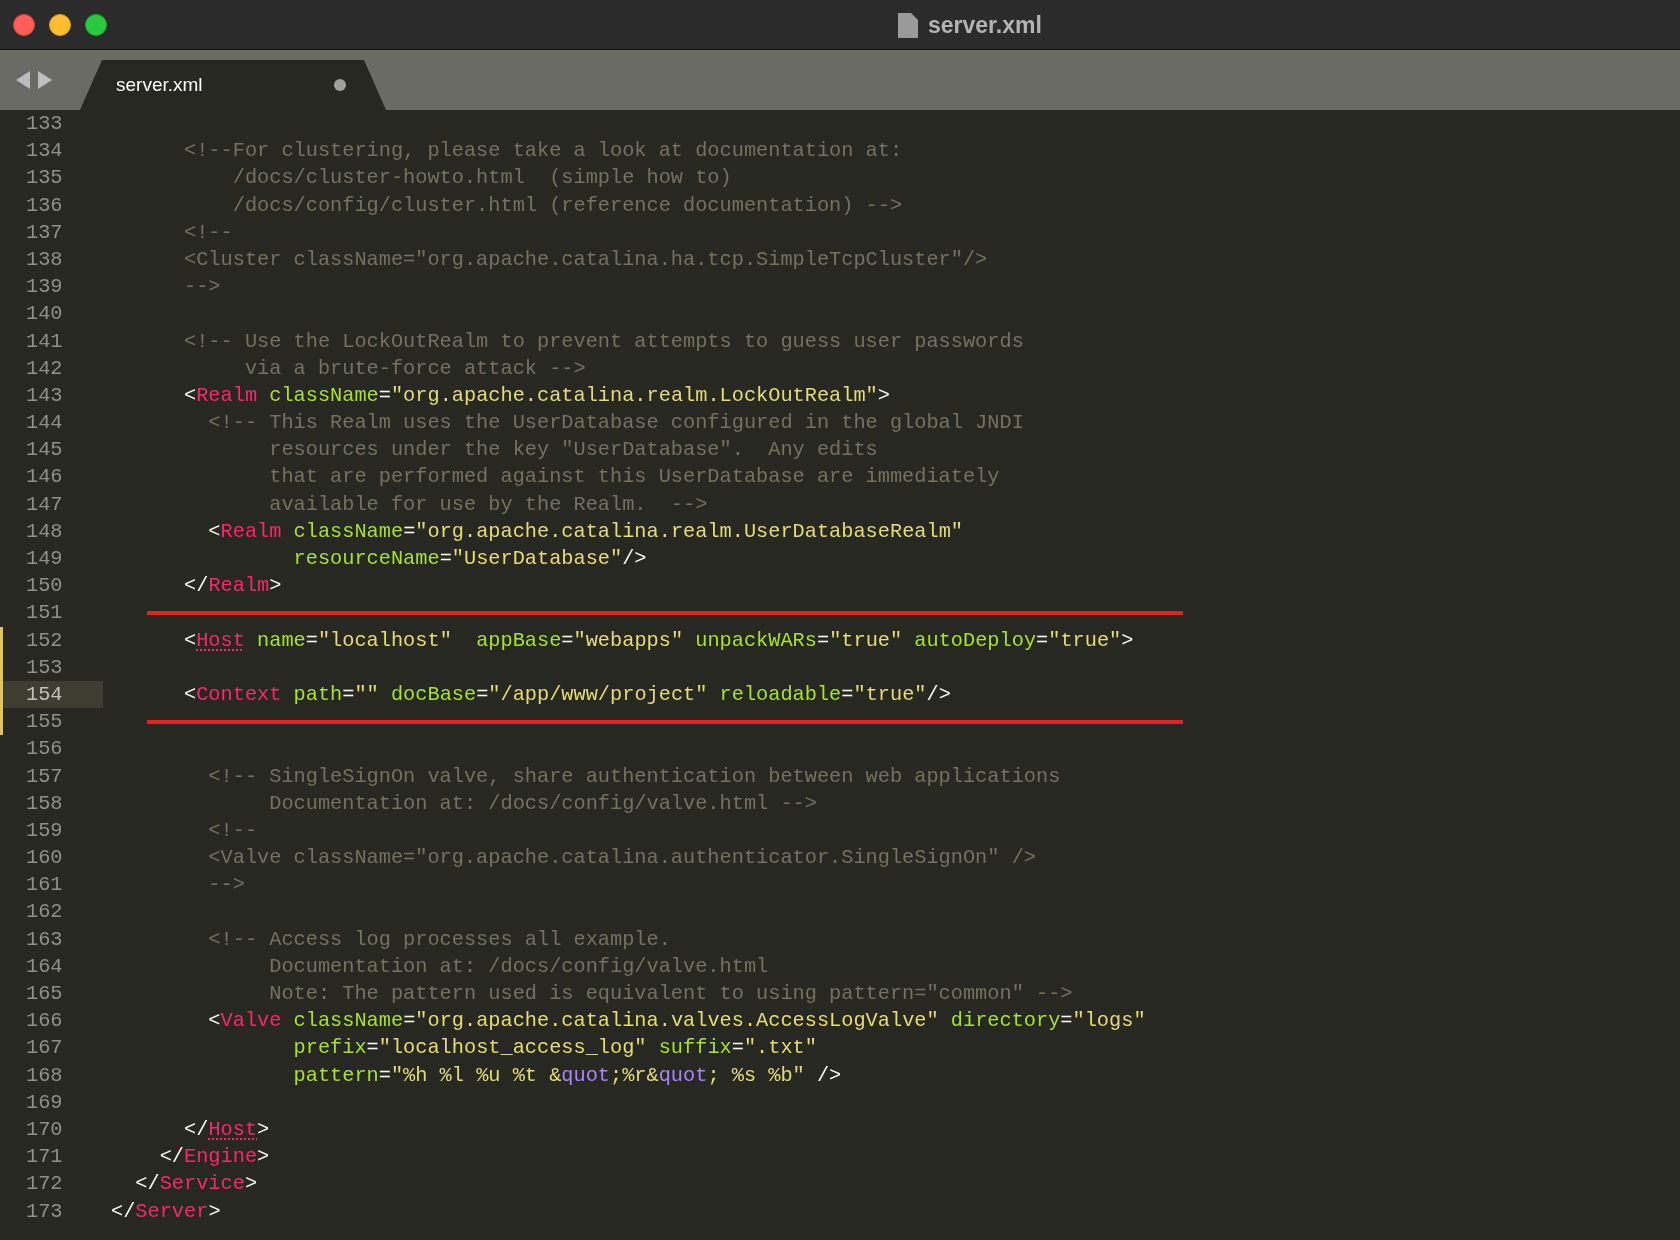  What do you see at coordinates (44, 178) in the screenshot?
I see `line-number: 135` at bounding box center [44, 178].